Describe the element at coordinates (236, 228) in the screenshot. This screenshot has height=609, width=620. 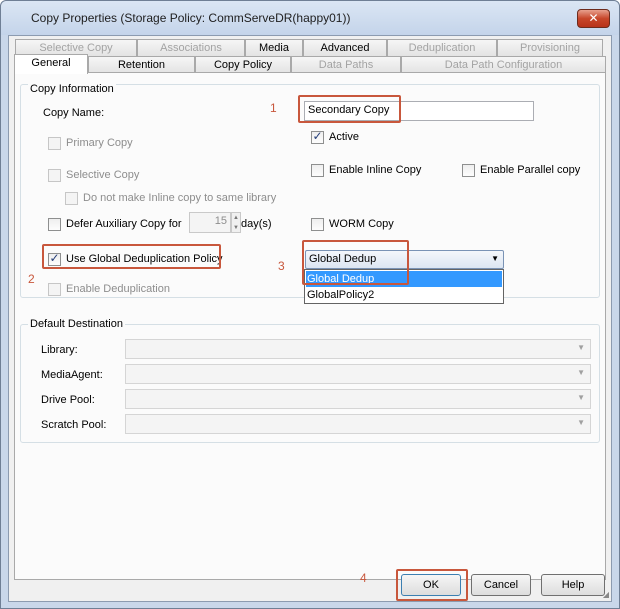
I see `stepper-down-icon: ▼` at that location.